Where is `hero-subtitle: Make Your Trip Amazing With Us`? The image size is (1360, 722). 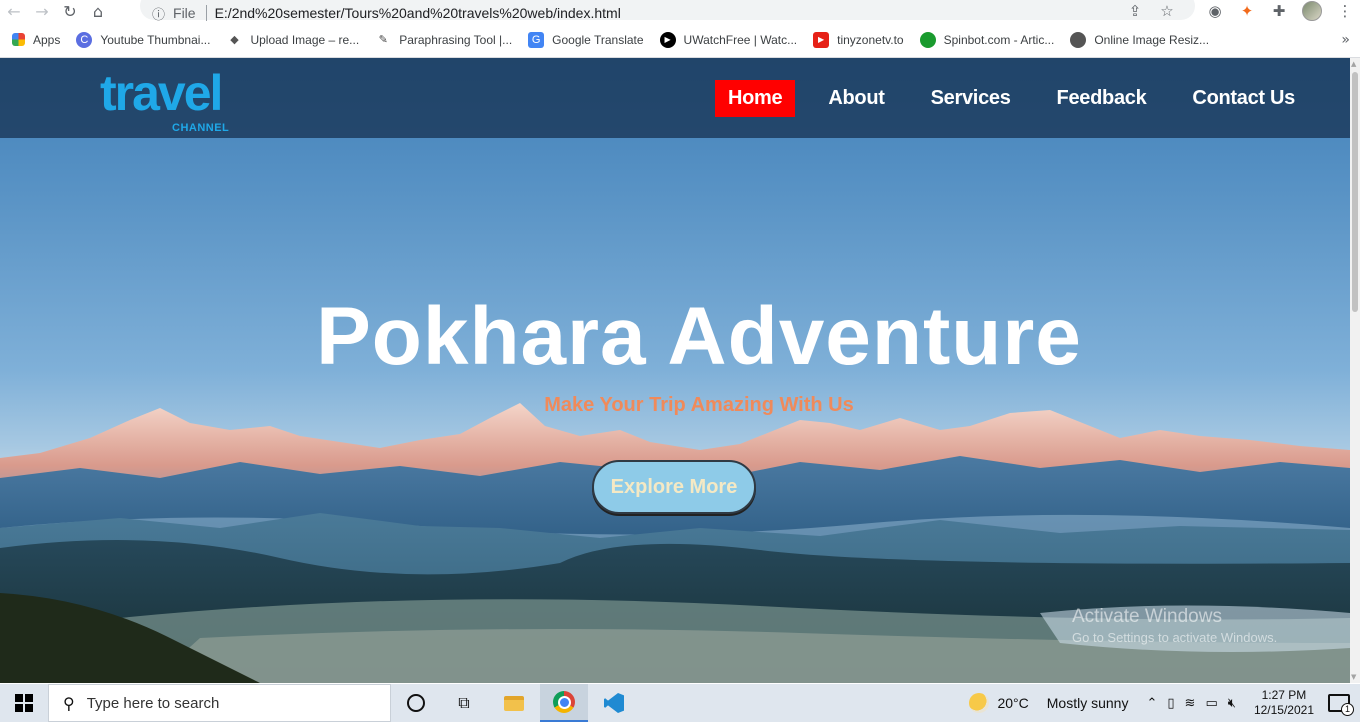 hero-subtitle: Make Your Trip Amazing With Us is located at coordinates (699, 405).